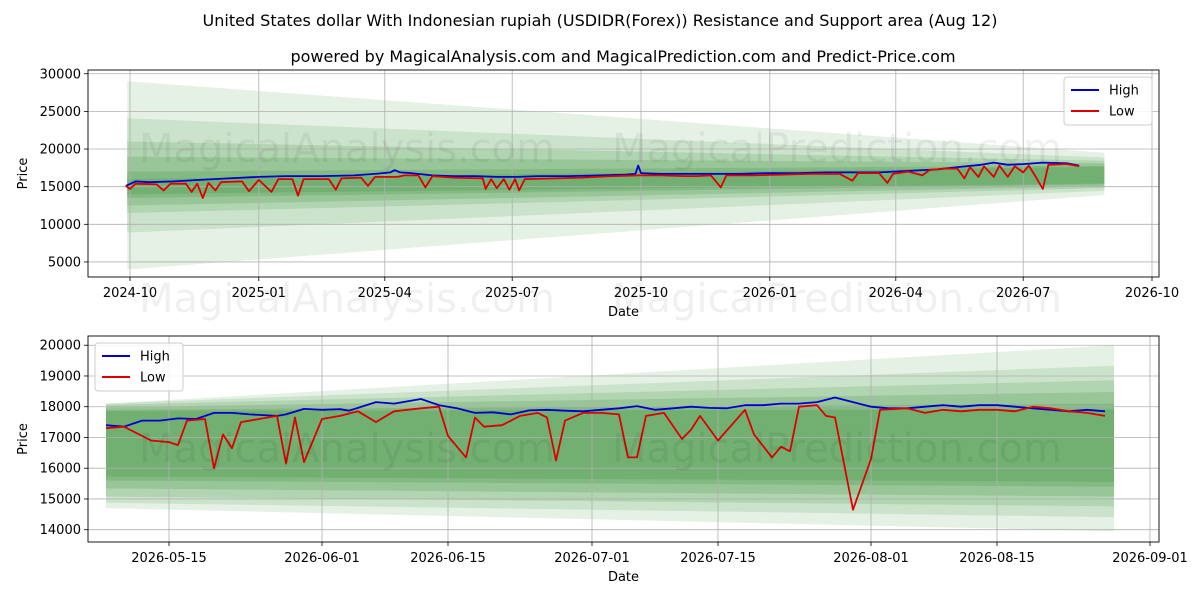  Describe the element at coordinates (347, 449) in the screenshot. I see `watermark-bottom-left: MagicalAnalysis.com` at that location.